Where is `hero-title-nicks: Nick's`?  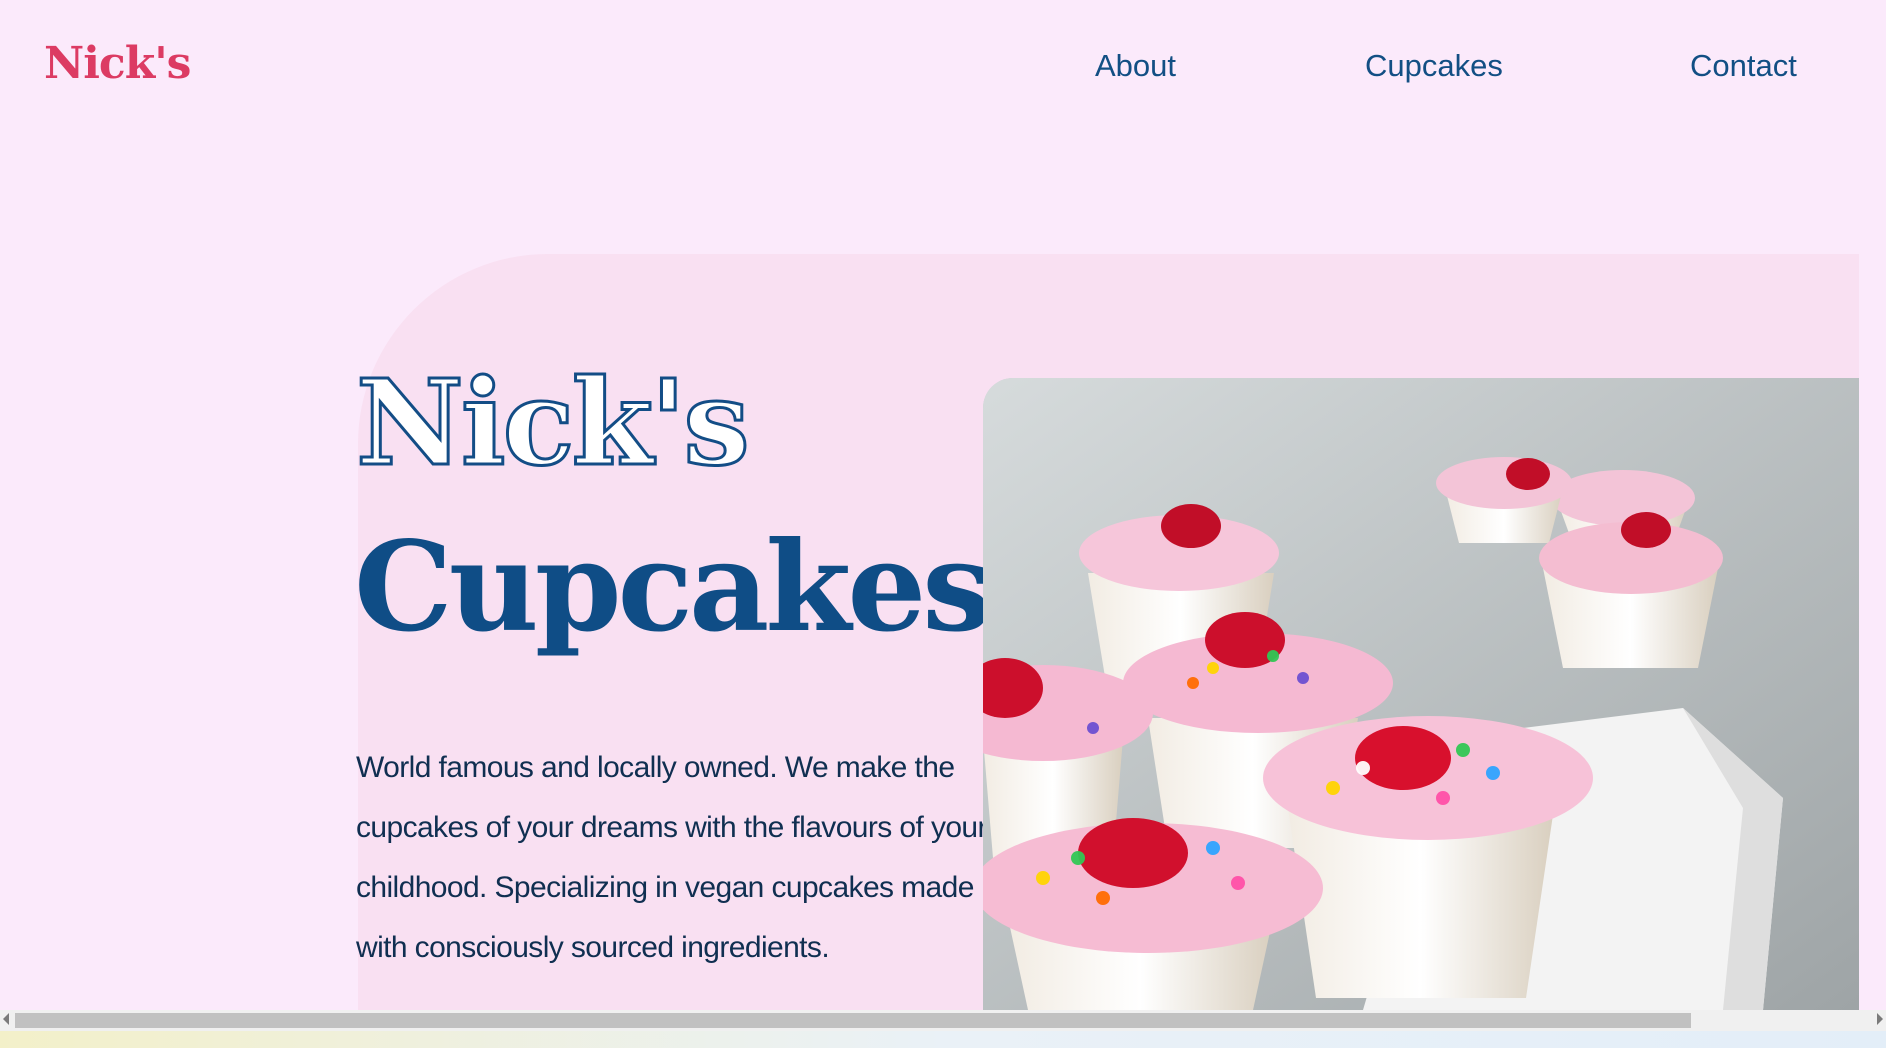 hero-title-nicks: Nick's is located at coordinates (553, 422).